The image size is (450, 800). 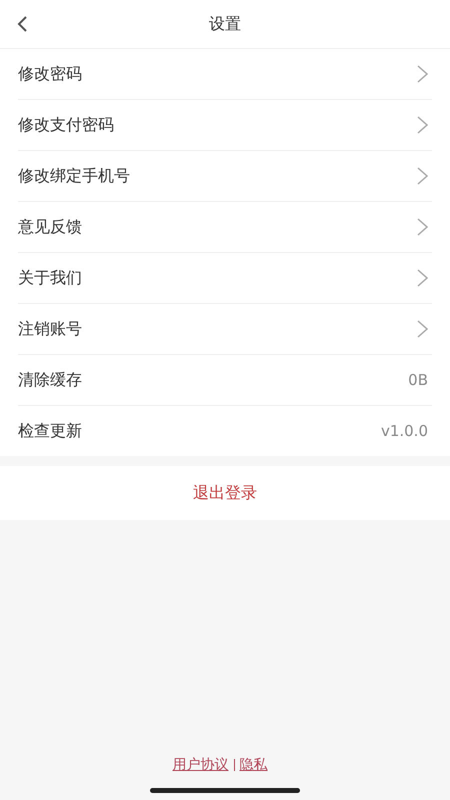 What do you see at coordinates (50, 227) in the screenshot?
I see `row-label: 意见反馈` at bounding box center [50, 227].